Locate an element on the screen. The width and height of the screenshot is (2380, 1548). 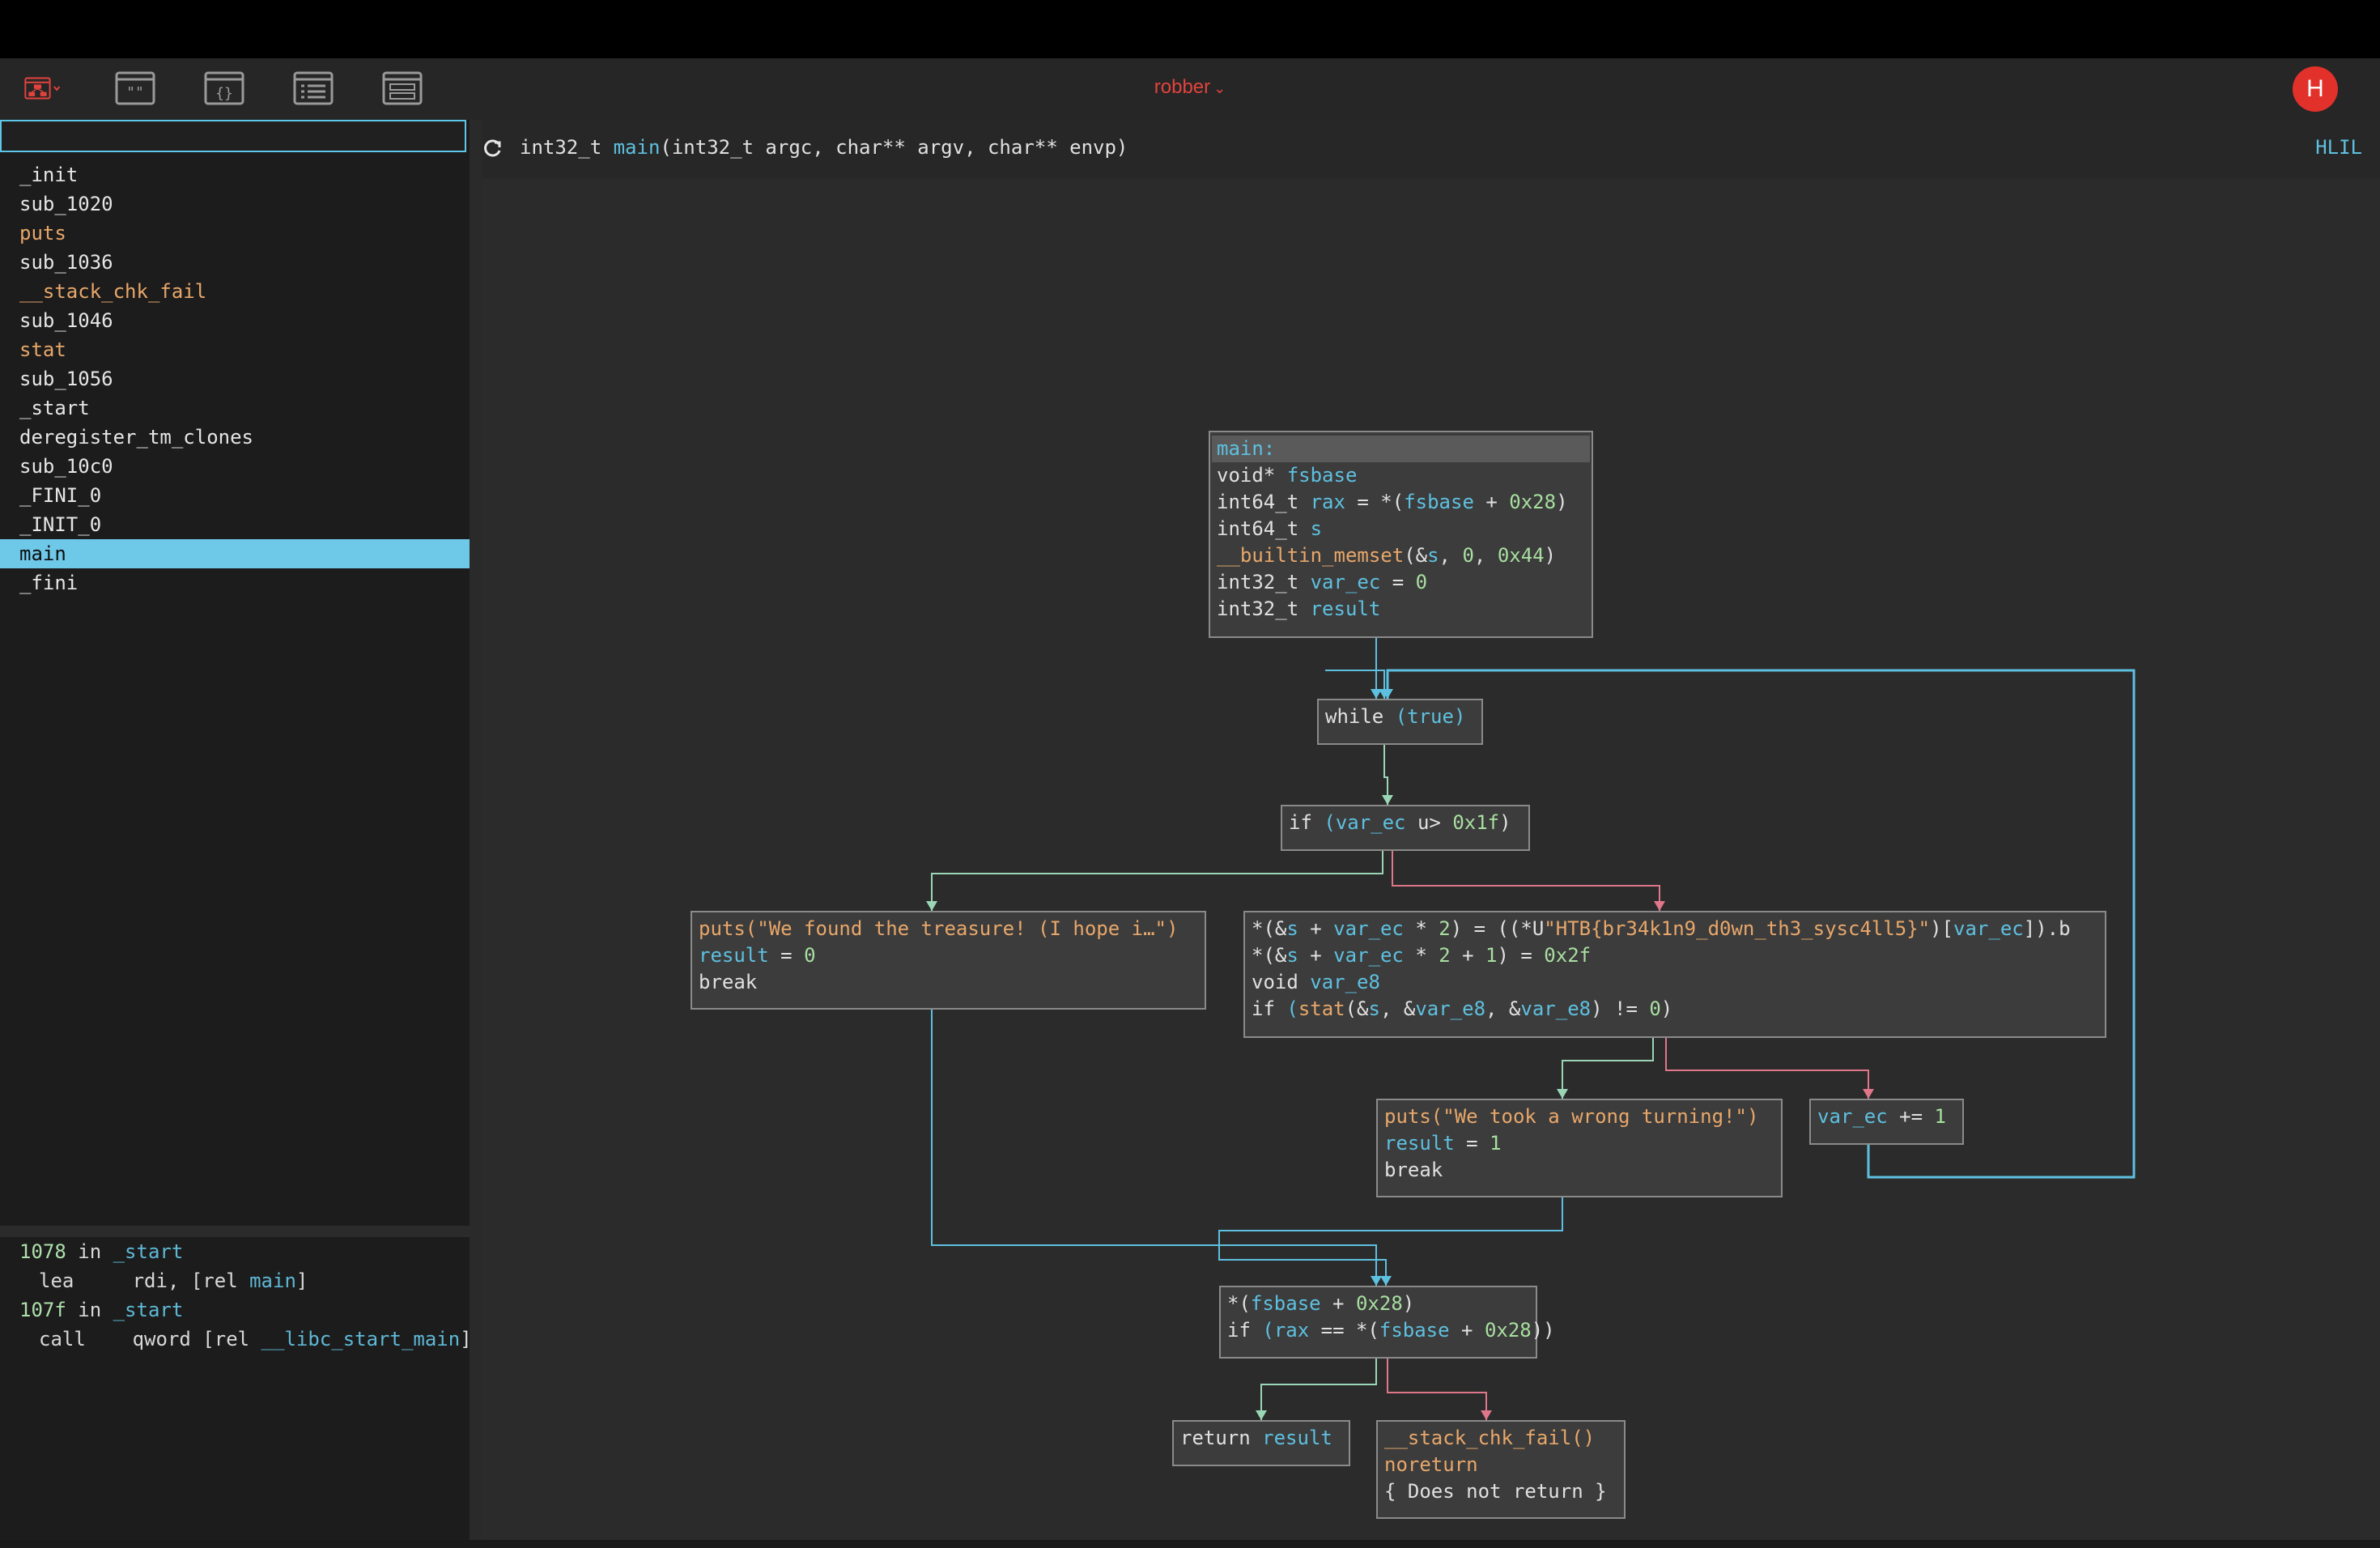
code-line: int64_t s is located at coordinates (1401, 529).